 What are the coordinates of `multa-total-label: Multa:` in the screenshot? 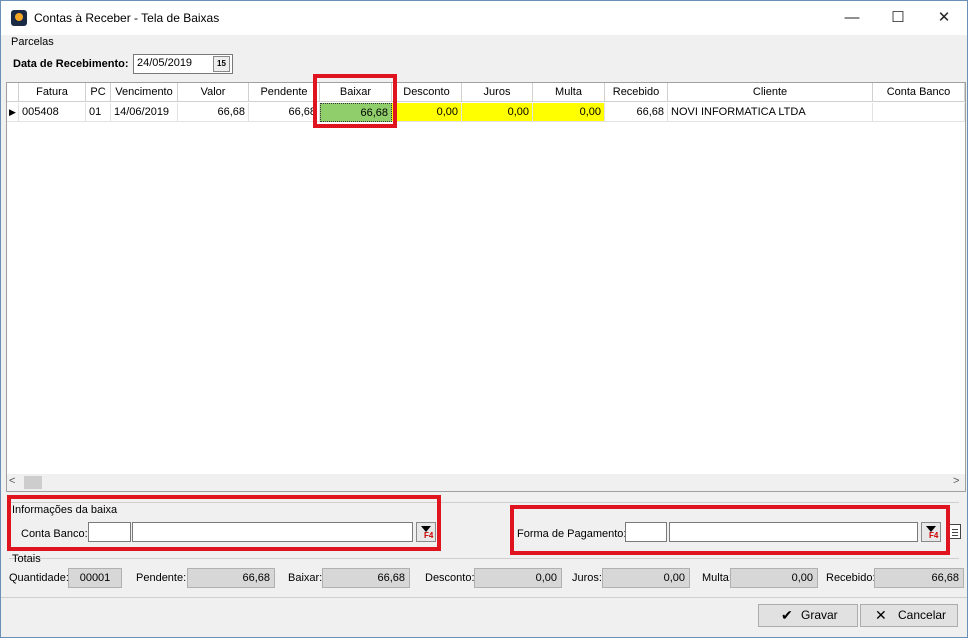 It's located at (717, 578).